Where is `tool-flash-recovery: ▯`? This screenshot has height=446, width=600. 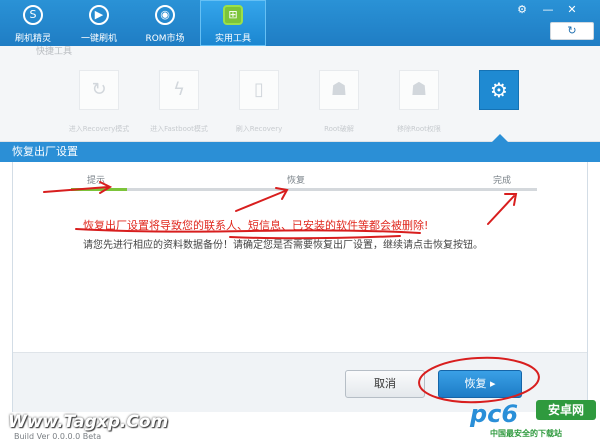
tool-flash-recovery: ▯ is located at coordinates (259, 90).